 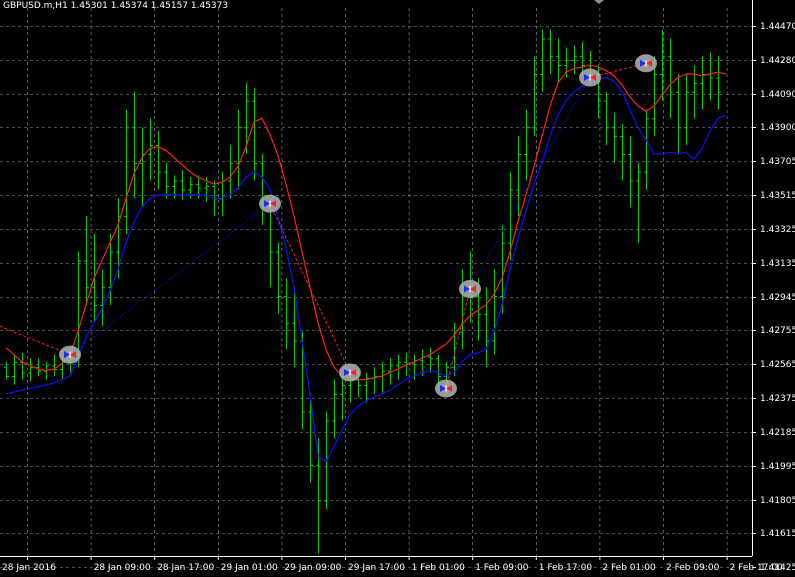 What do you see at coordinates (599, 2) in the screenshot?
I see `chart-shift-icon` at bounding box center [599, 2].